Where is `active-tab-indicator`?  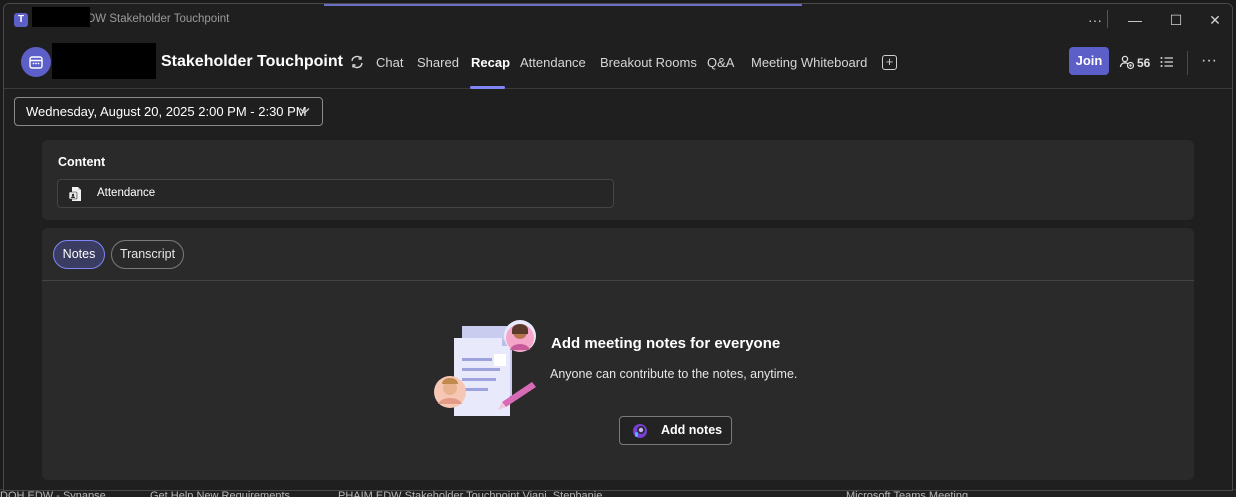 active-tab-indicator is located at coordinates (487, 87).